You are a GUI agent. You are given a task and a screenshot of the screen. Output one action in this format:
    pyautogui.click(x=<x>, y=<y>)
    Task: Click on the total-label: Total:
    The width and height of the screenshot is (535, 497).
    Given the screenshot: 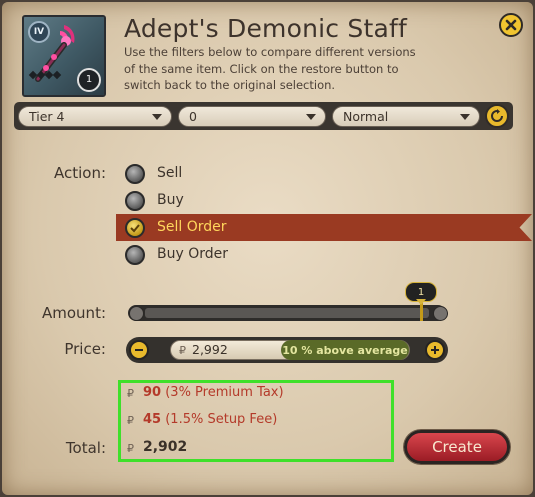 What is the action you would take?
    pyautogui.click(x=85, y=448)
    